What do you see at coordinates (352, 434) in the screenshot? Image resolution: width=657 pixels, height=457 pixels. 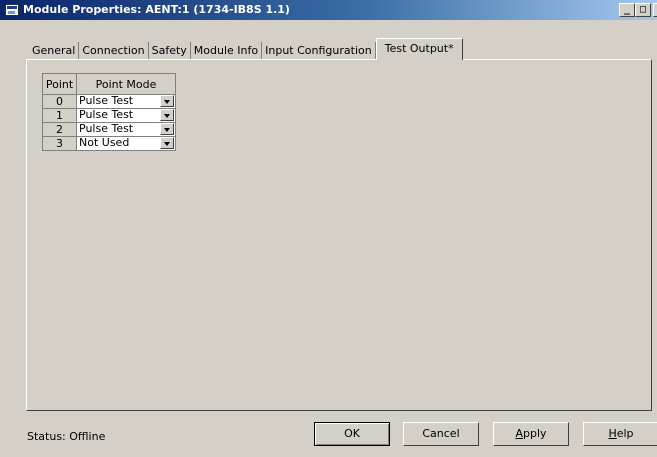 I see `ok-button: OK` at bounding box center [352, 434].